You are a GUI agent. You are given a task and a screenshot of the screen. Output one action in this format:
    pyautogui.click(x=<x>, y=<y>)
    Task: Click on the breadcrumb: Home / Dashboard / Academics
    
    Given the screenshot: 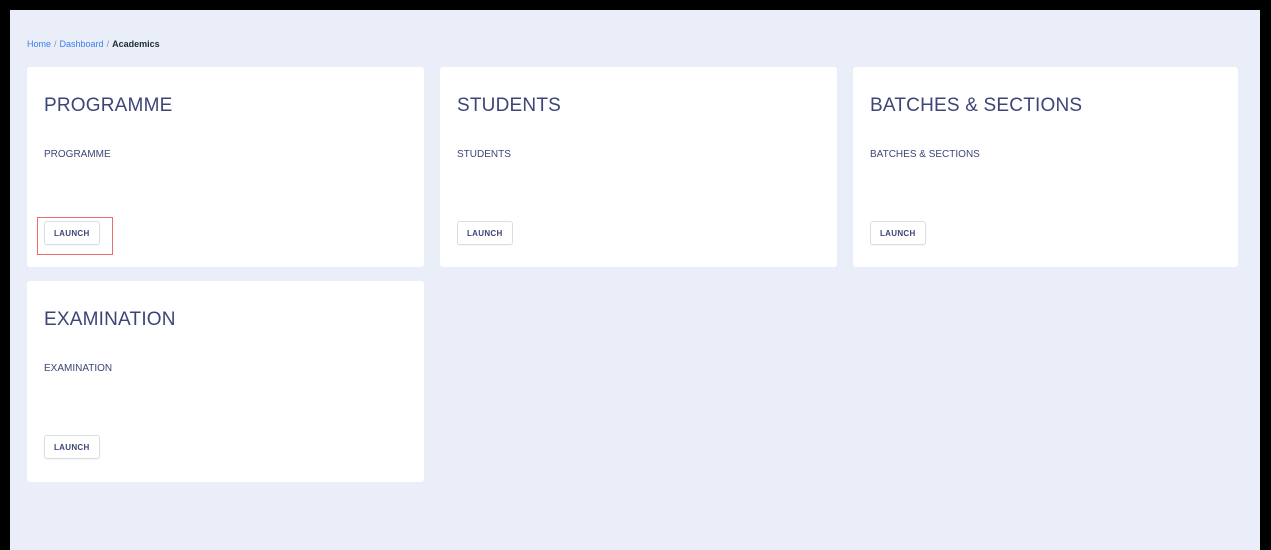 What is the action you would take?
    pyautogui.click(x=93, y=44)
    